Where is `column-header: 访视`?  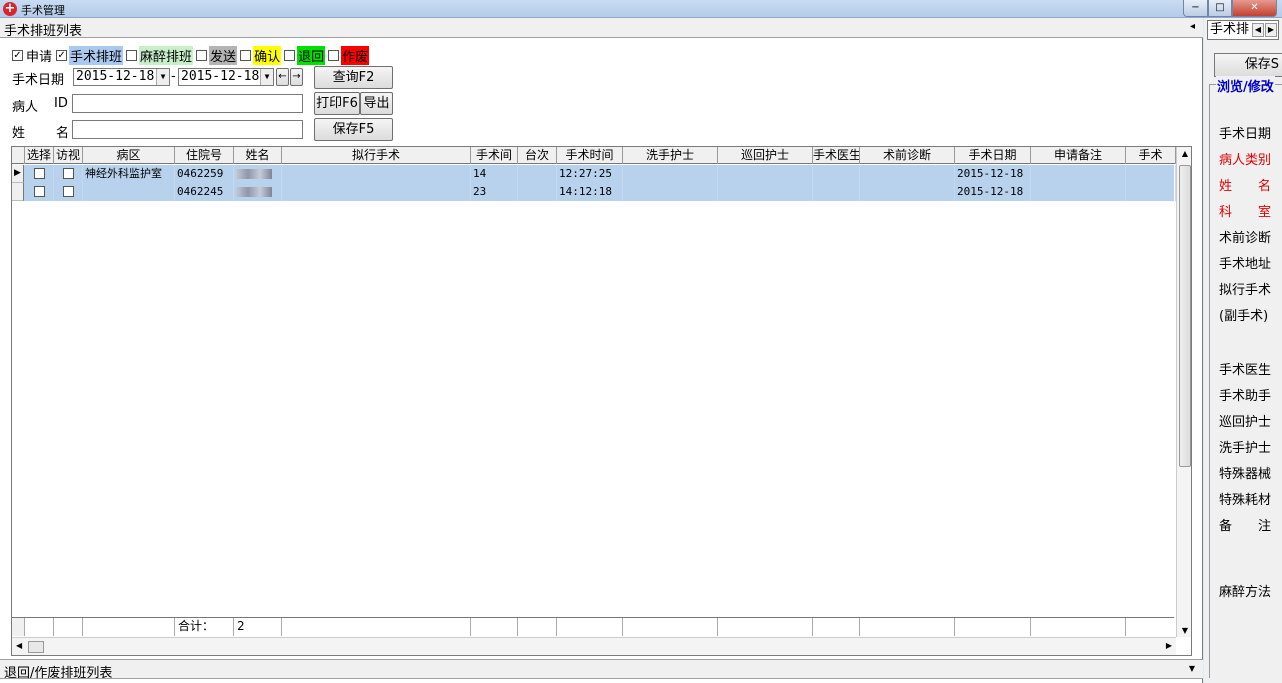
column-header: 访视 is located at coordinates (68, 155).